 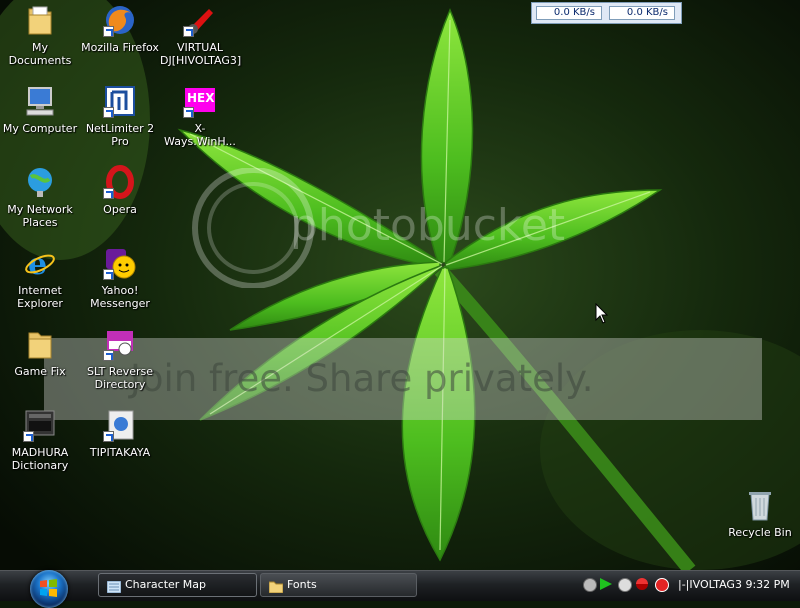 What do you see at coordinates (120, 135) in the screenshot?
I see `desktop-icon-label: NetLimiter 2 Pro` at bounding box center [120, 135].